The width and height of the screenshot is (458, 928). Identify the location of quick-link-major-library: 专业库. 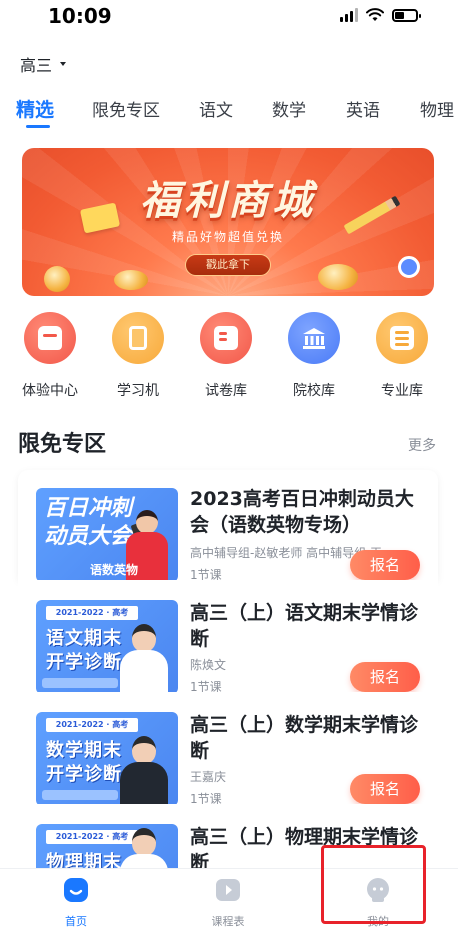
(402, 356).